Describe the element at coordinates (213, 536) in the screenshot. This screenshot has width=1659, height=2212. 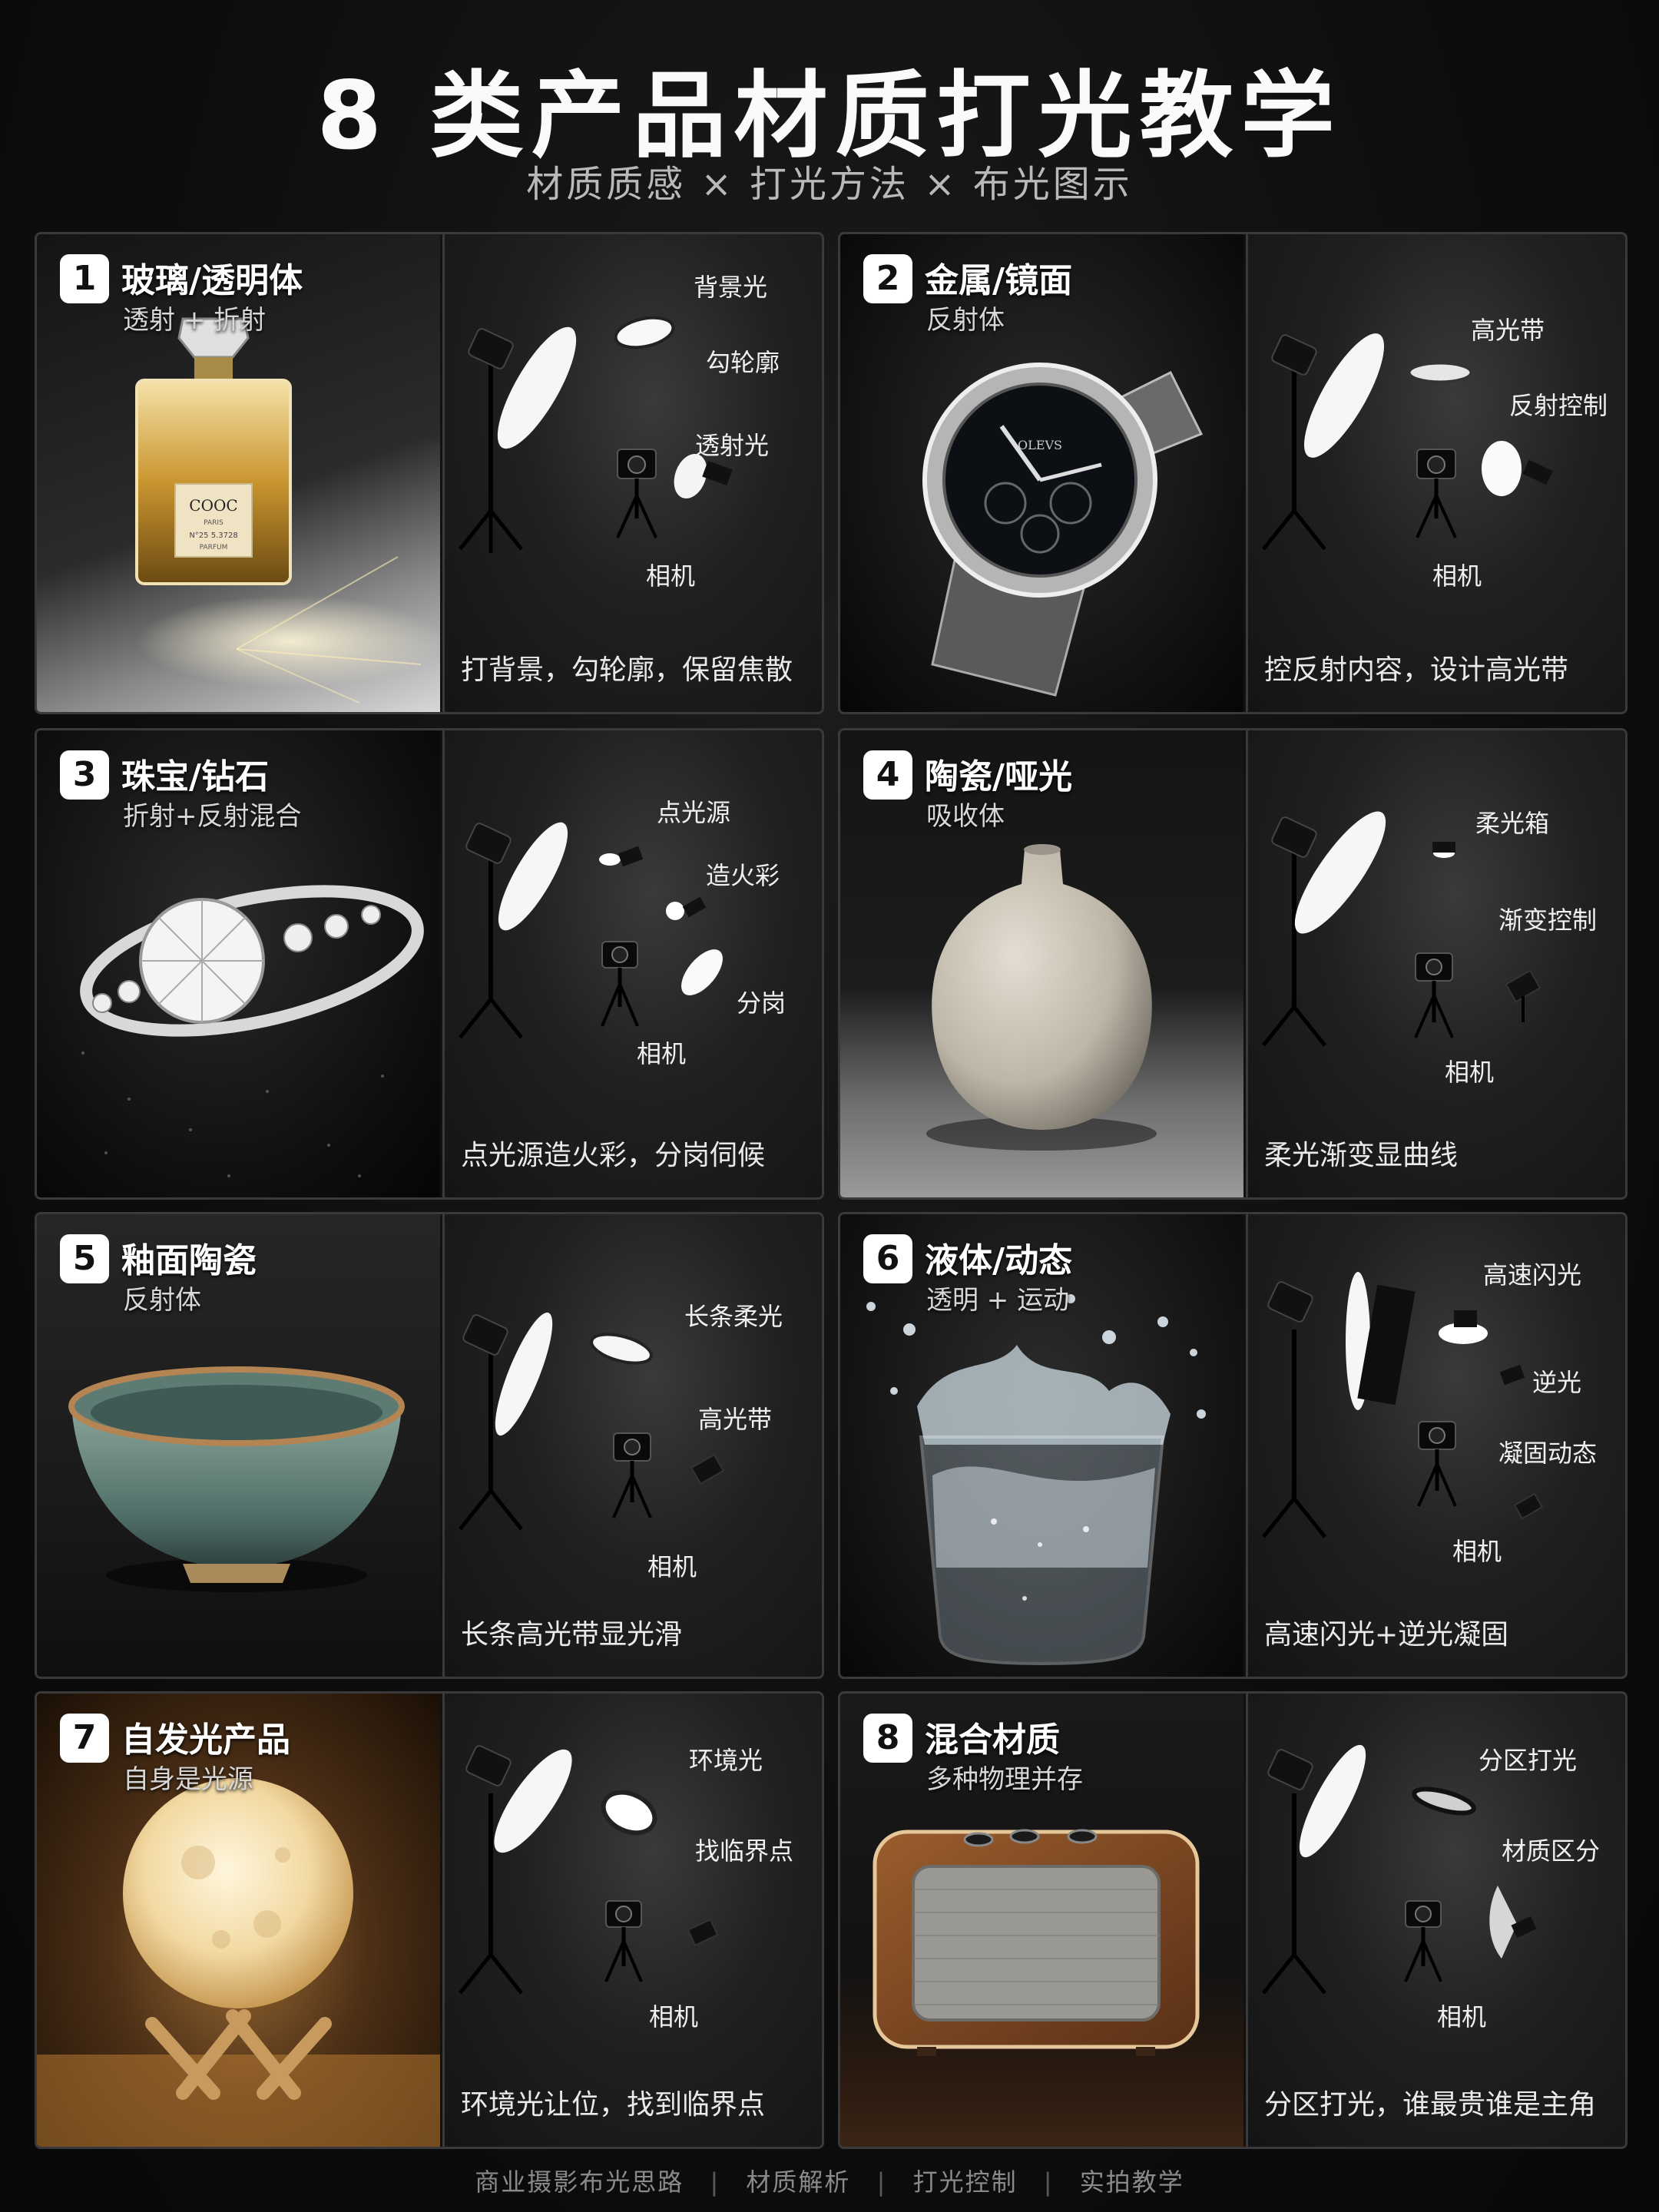
I see `perfume-logo-line2: N°25 5.3728` at that location.